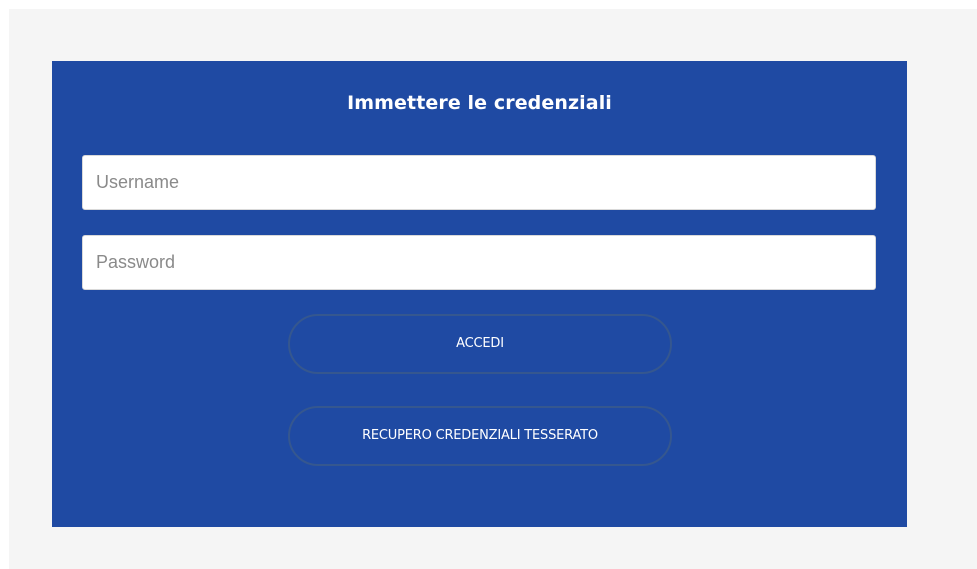 The image size is (977, 569). Describe the element at coordinates (480, 344) in the screenshot. I see `login-button: ACCEDI` at that location.